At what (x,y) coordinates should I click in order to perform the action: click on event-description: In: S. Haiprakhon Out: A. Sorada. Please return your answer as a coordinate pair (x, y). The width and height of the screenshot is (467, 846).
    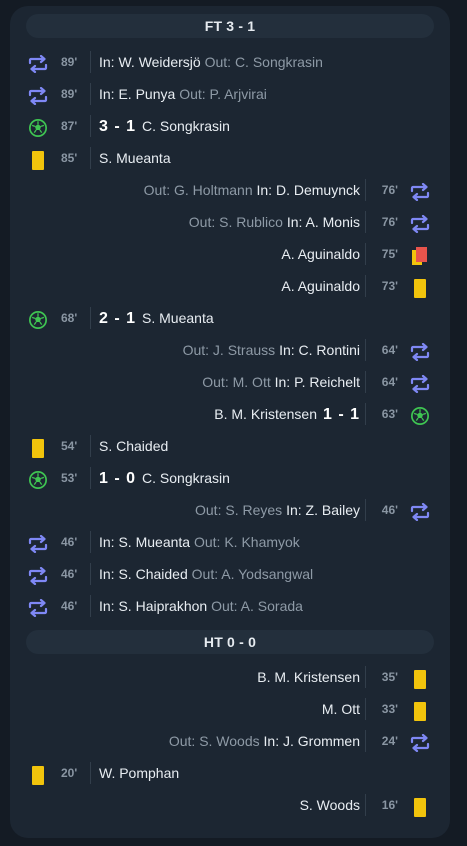
    Looking at the image, I should click on (201, 606).